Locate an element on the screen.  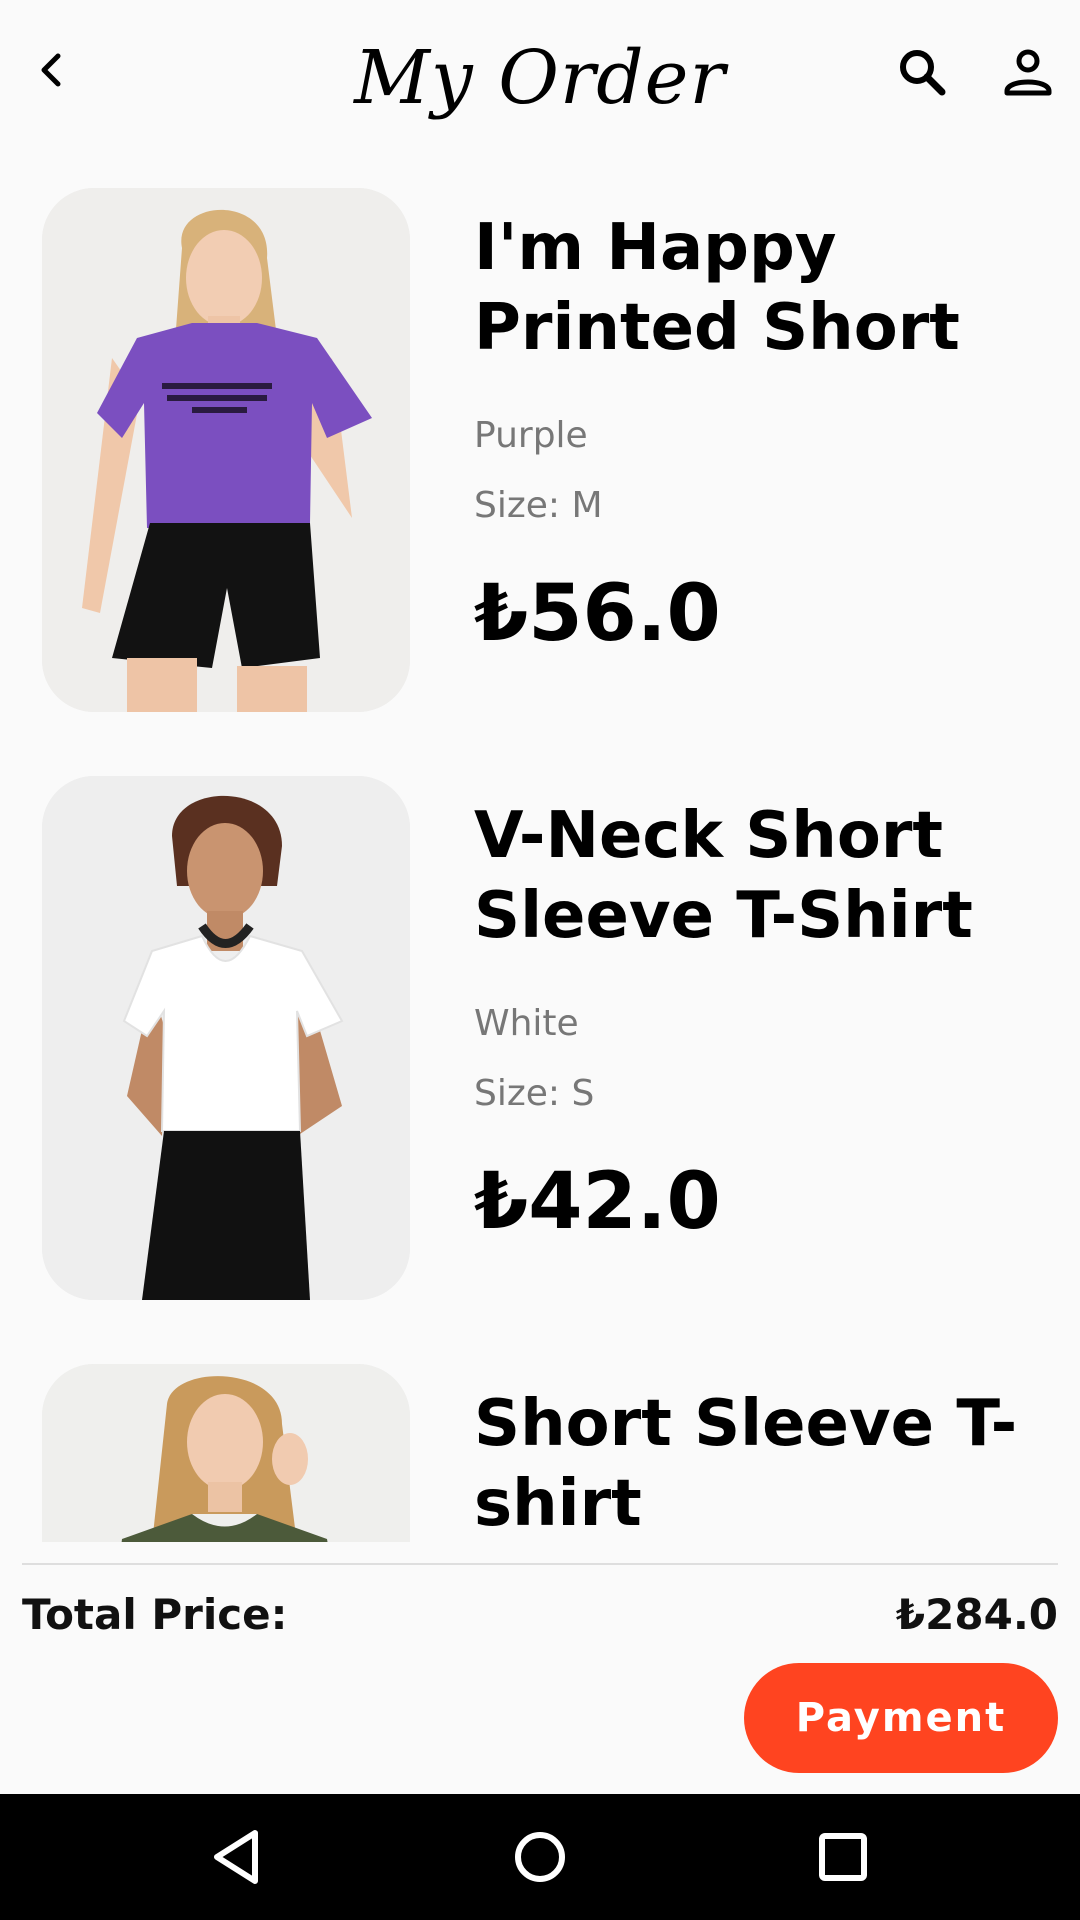
search-button is located at coordinates (922, 72).